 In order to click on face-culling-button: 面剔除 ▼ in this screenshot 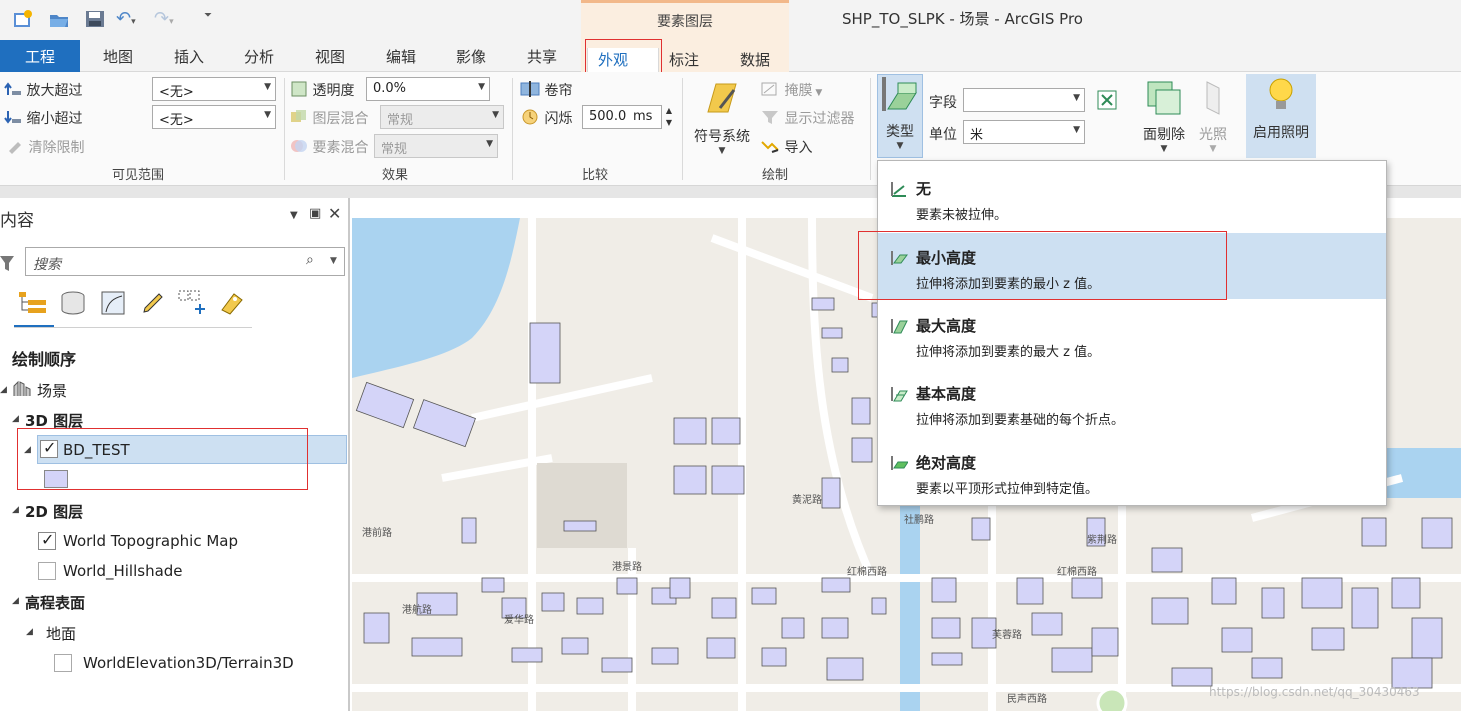, I will do `click(1164, 120)`.